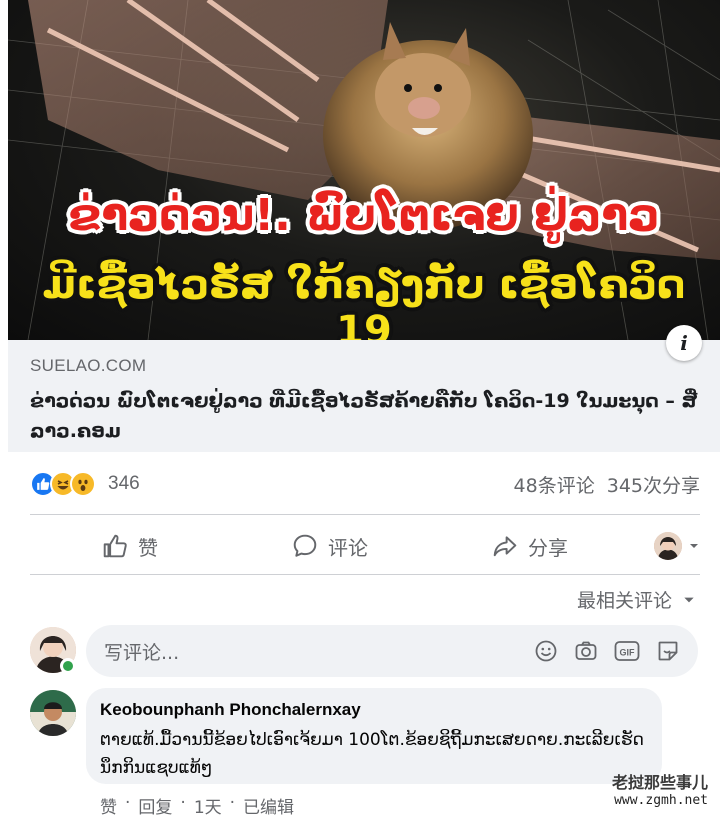  I want to click on comment-input: 写评论... GIF, so click(392, 651).